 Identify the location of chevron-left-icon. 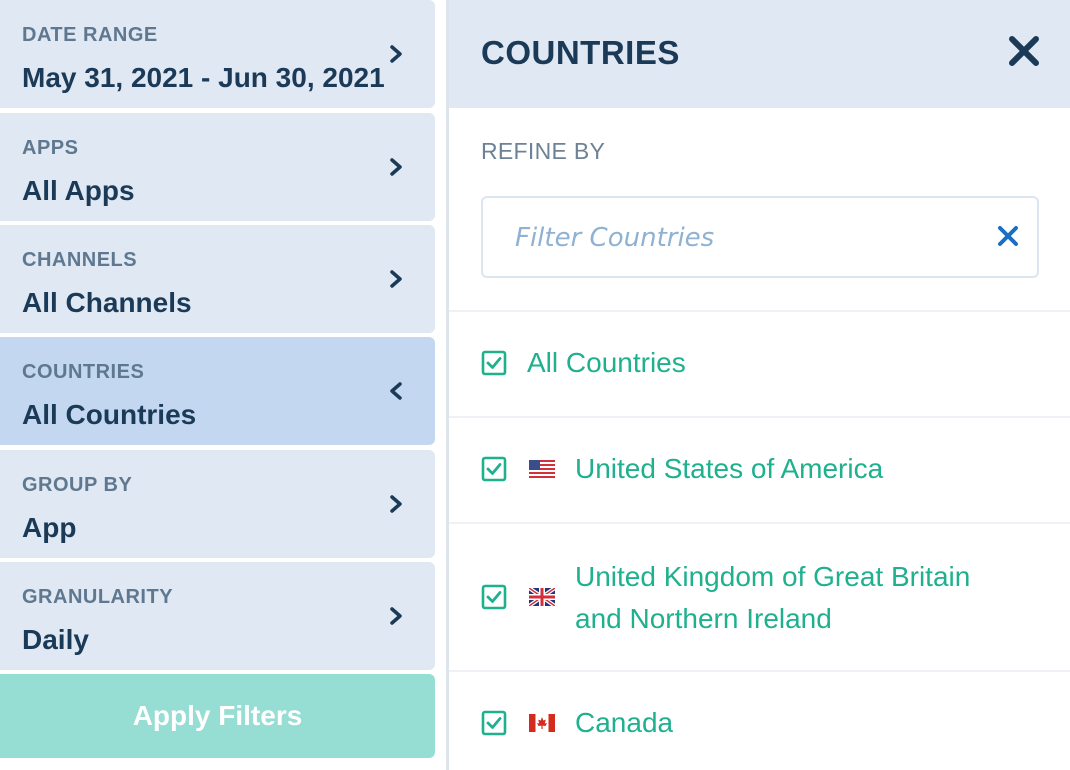
(396, 391).